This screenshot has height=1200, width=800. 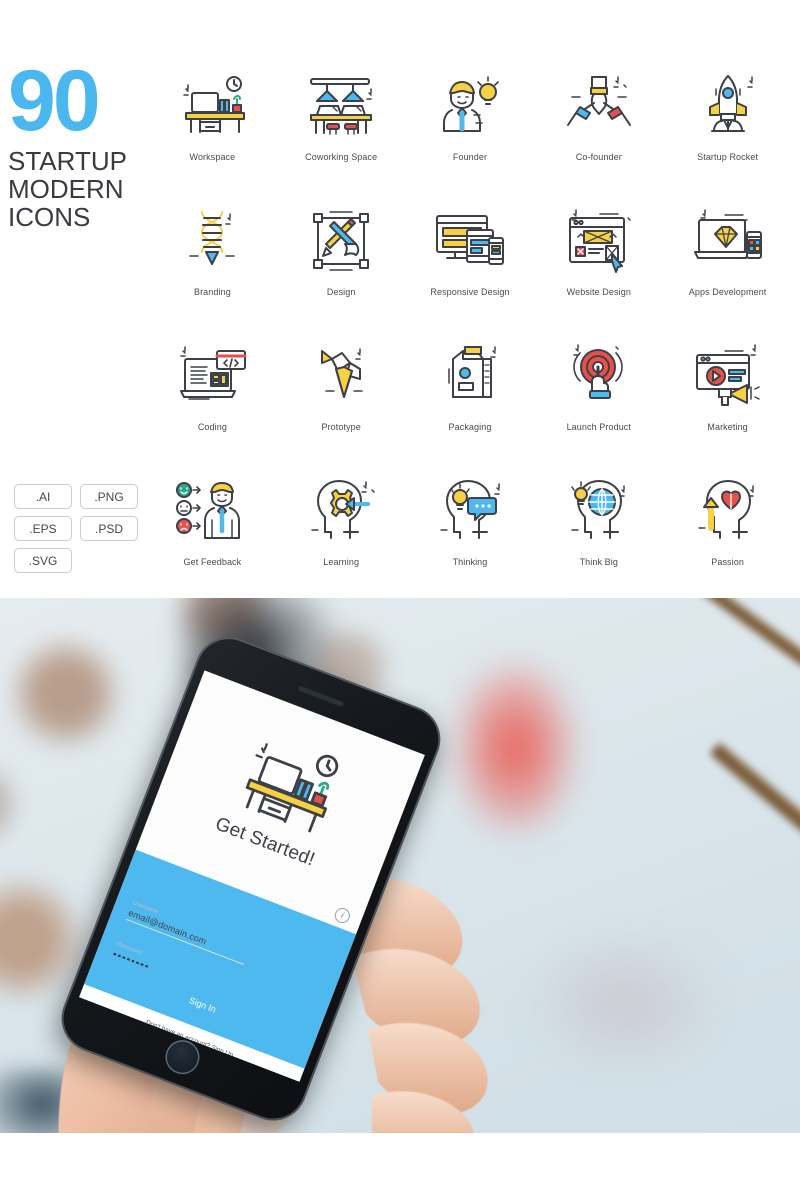 What do you see at coordinates (54, 101) in the screenshot?
I see `icon-count: 90` at bounding box center [54, 101].